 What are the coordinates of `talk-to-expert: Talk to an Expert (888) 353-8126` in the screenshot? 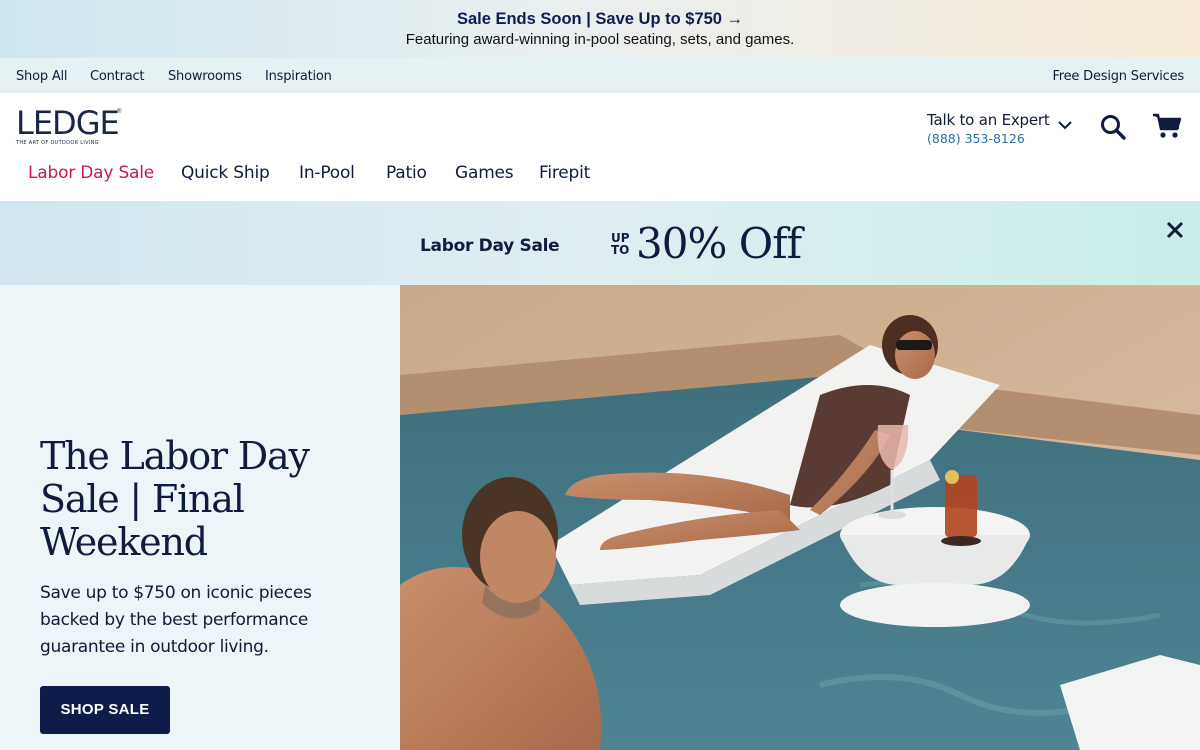 It's located at (988, 128).